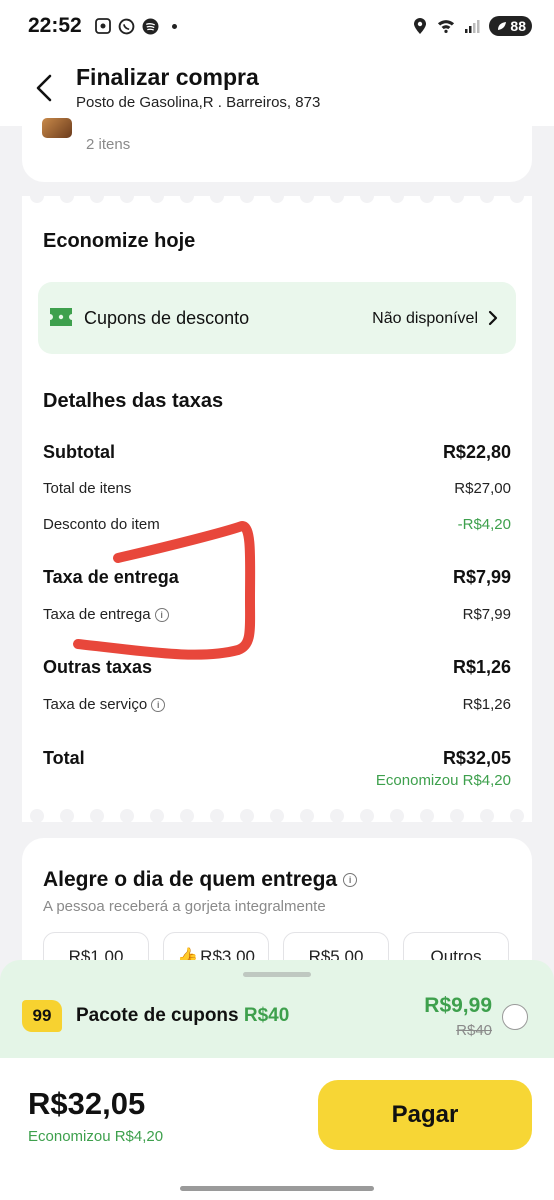 The image size is (554, 1200). I want to click on wifi-icon, so click(446, 26).